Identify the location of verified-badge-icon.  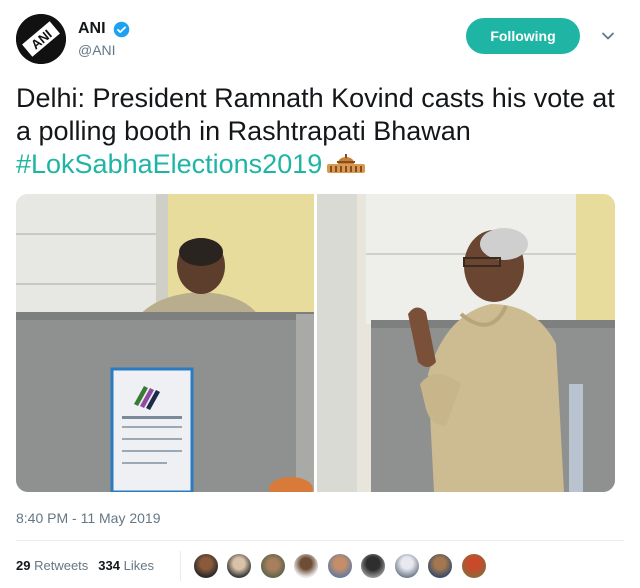
(121, 29).